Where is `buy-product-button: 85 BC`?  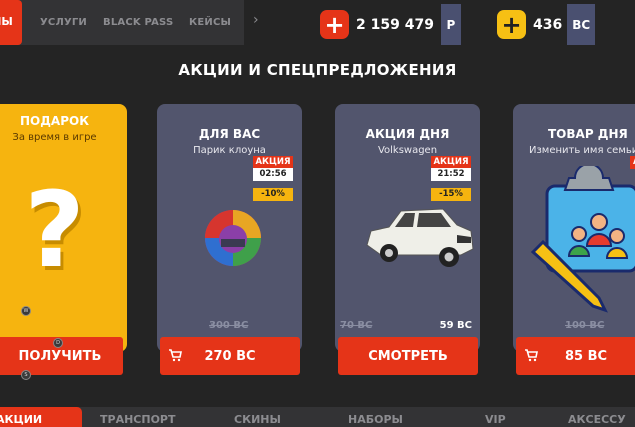
buy-product-button: 85 BC is located at coordinates (575, 356).